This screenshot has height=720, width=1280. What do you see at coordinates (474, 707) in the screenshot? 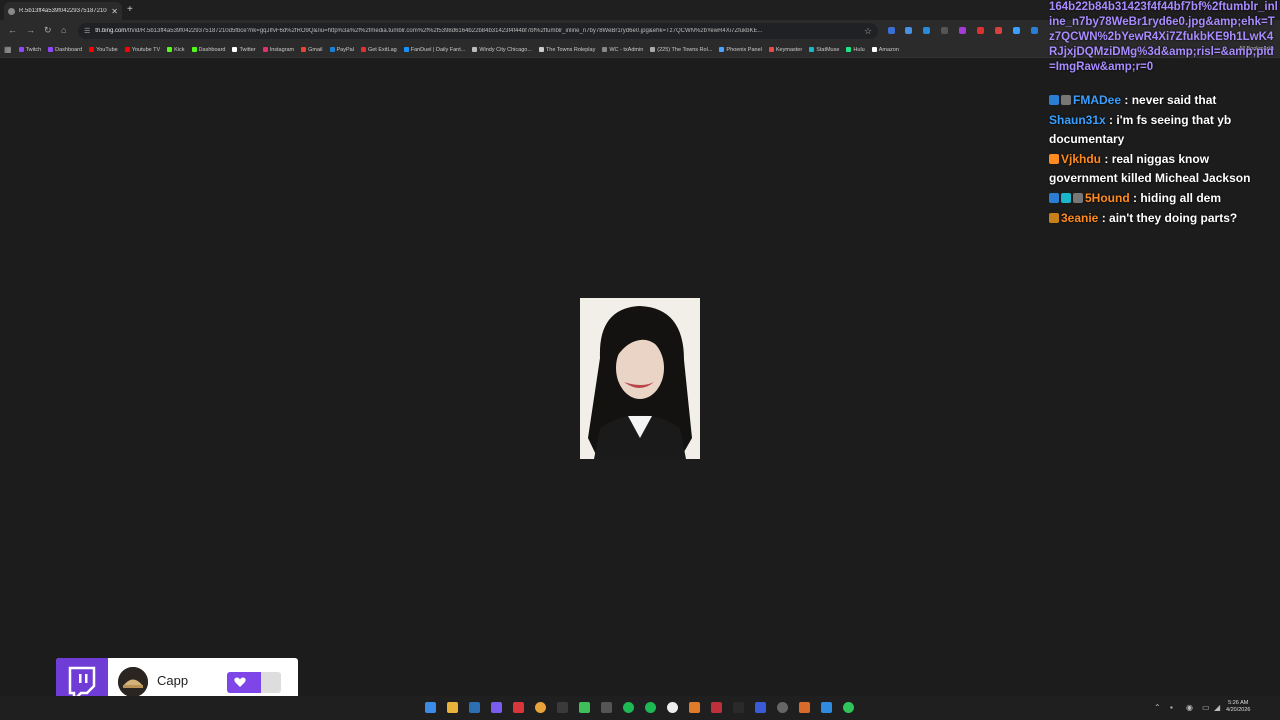
I see `steam-icon` at bounding box center [474, 707].